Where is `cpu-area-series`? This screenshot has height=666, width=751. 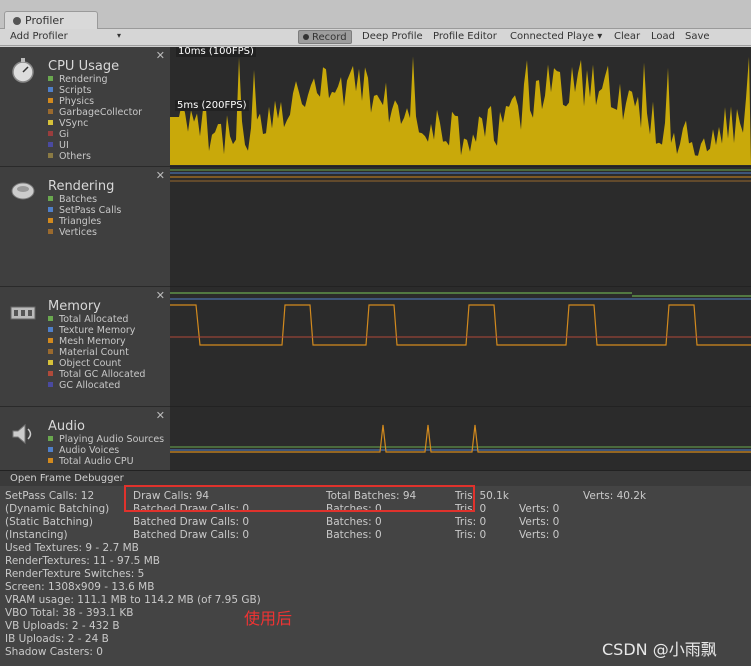
cpu-area-series is located at coordinates (460, 110).